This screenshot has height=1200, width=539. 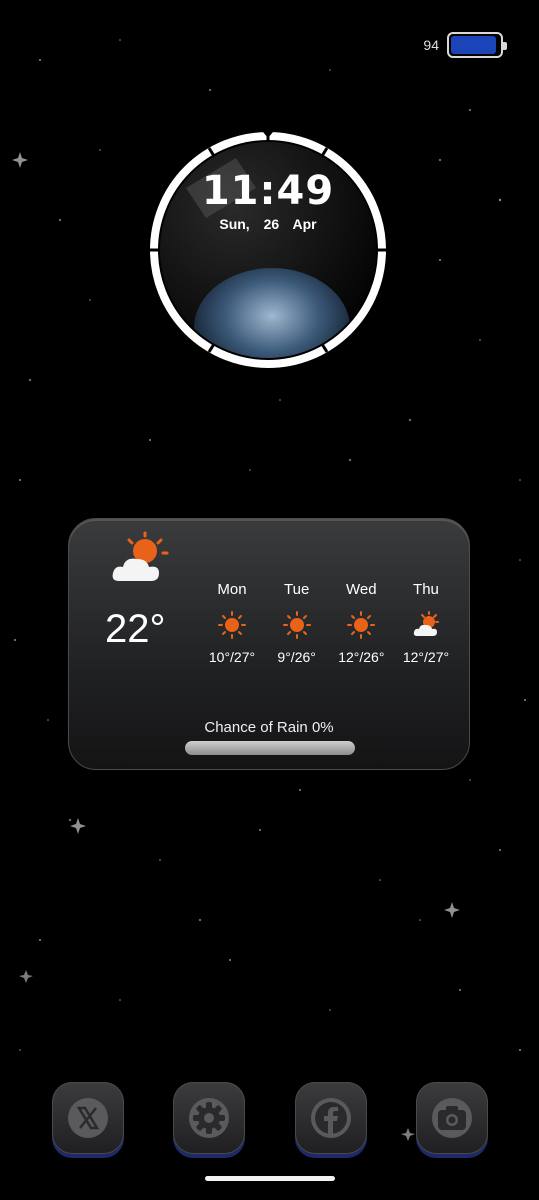 I want to click on current-temperature: 22°, so click(x=135, y=629).